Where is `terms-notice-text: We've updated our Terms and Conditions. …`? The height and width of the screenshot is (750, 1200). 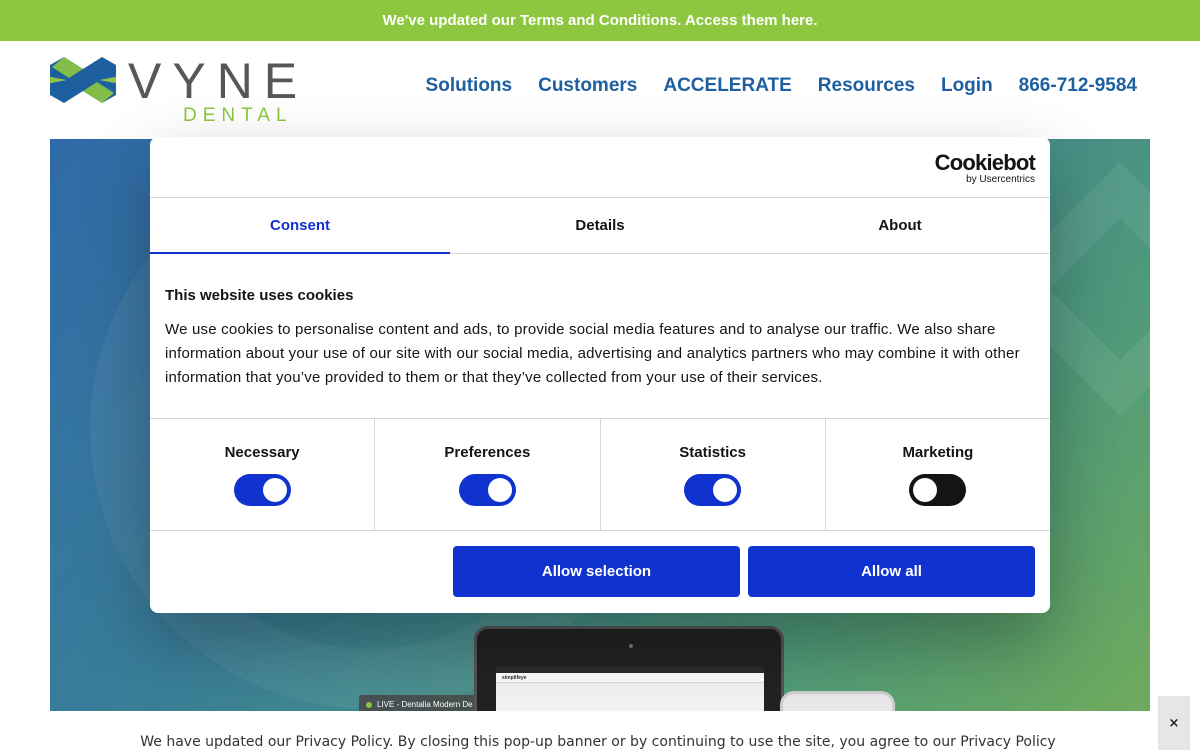 terms-notice-text: We've updated our Terms and Conditions. … is located at coordinates (600, 20).